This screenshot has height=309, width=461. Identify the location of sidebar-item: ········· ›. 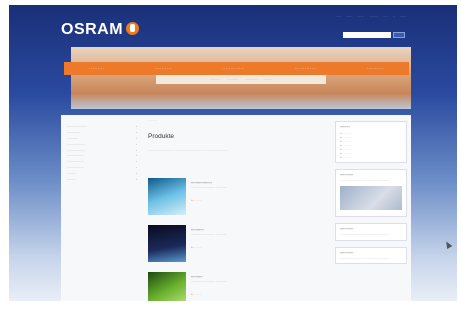
(101, 179).